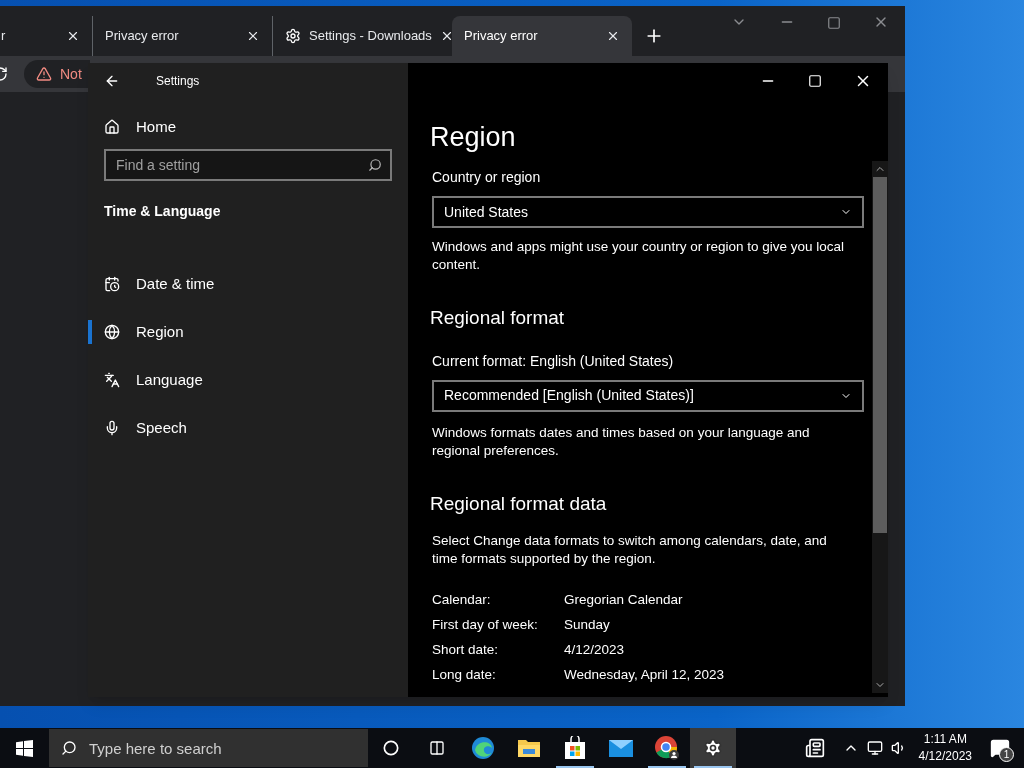 The image size is (1024, 768). I want to click on edge-icon, so click(483, 748).